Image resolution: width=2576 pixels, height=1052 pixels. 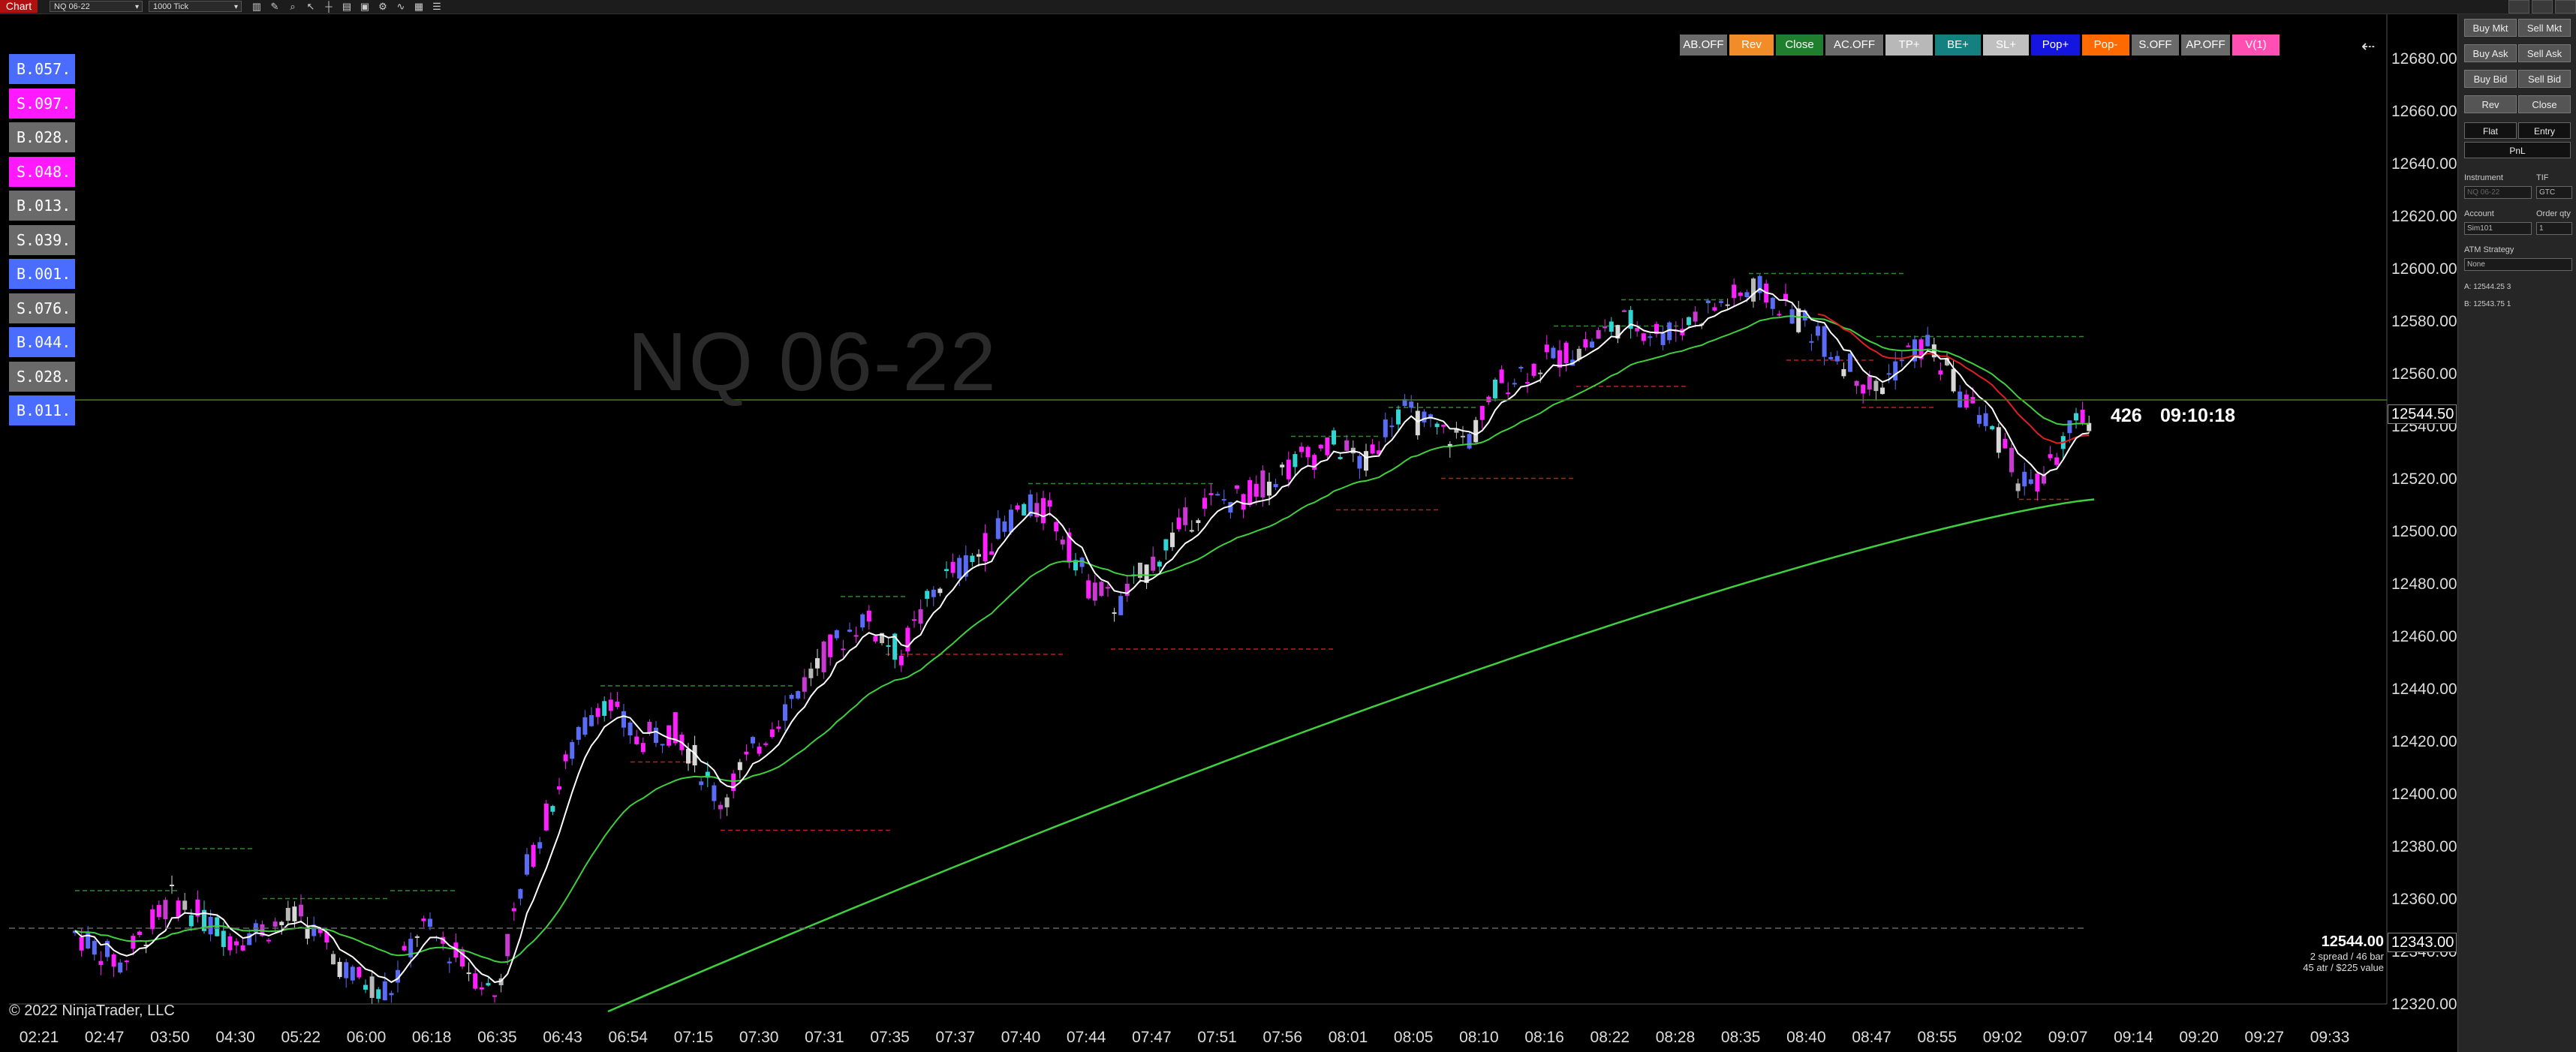 I want to click on close-window-icon, so click(x=2565, y=7).